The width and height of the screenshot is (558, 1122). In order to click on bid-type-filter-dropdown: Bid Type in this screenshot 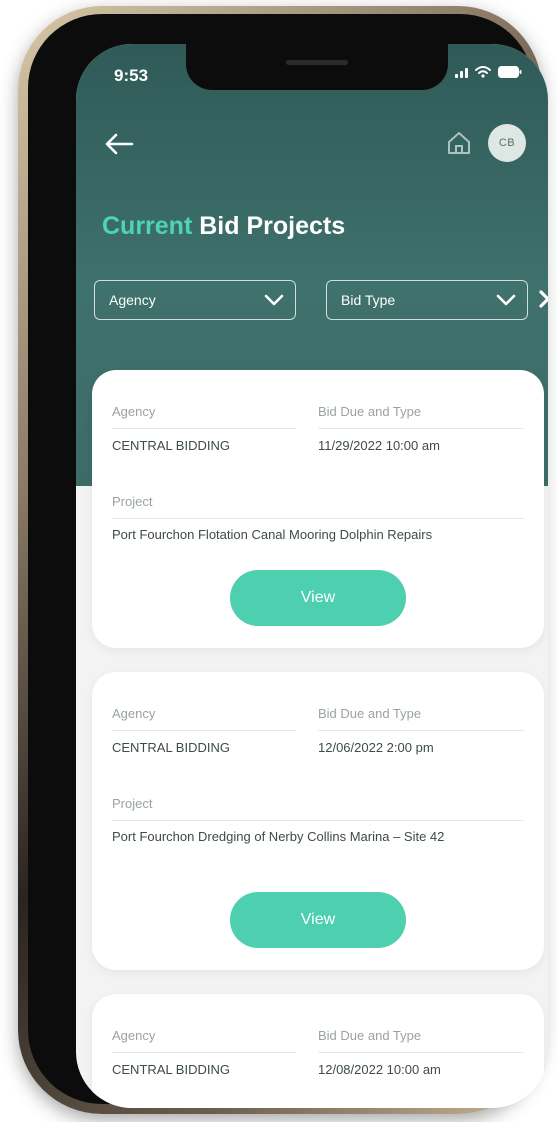, I will do `click(427, 300)`.